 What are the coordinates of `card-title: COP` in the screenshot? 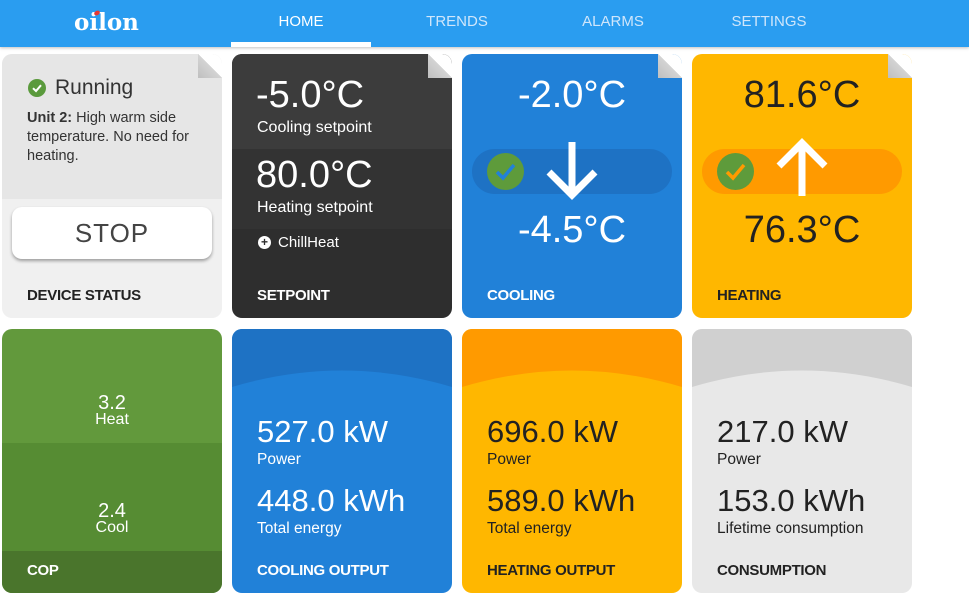 It's located at (43, 570).